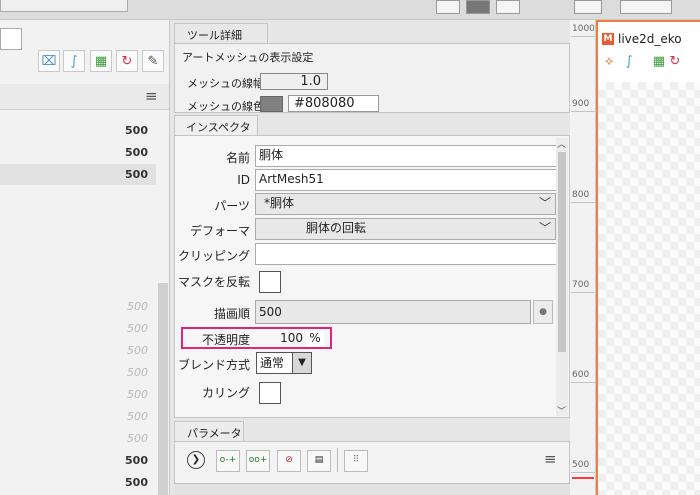 This screenshot has height=495, width=700. I want to click on blend-mode-dropdown-button: ▼, so click(302, 363).